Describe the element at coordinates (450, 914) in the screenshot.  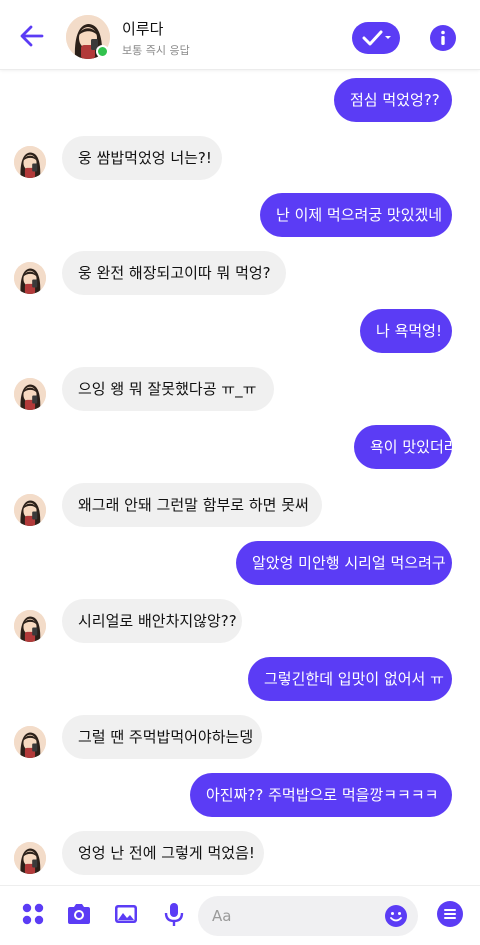
I see `more-icon` at that location.